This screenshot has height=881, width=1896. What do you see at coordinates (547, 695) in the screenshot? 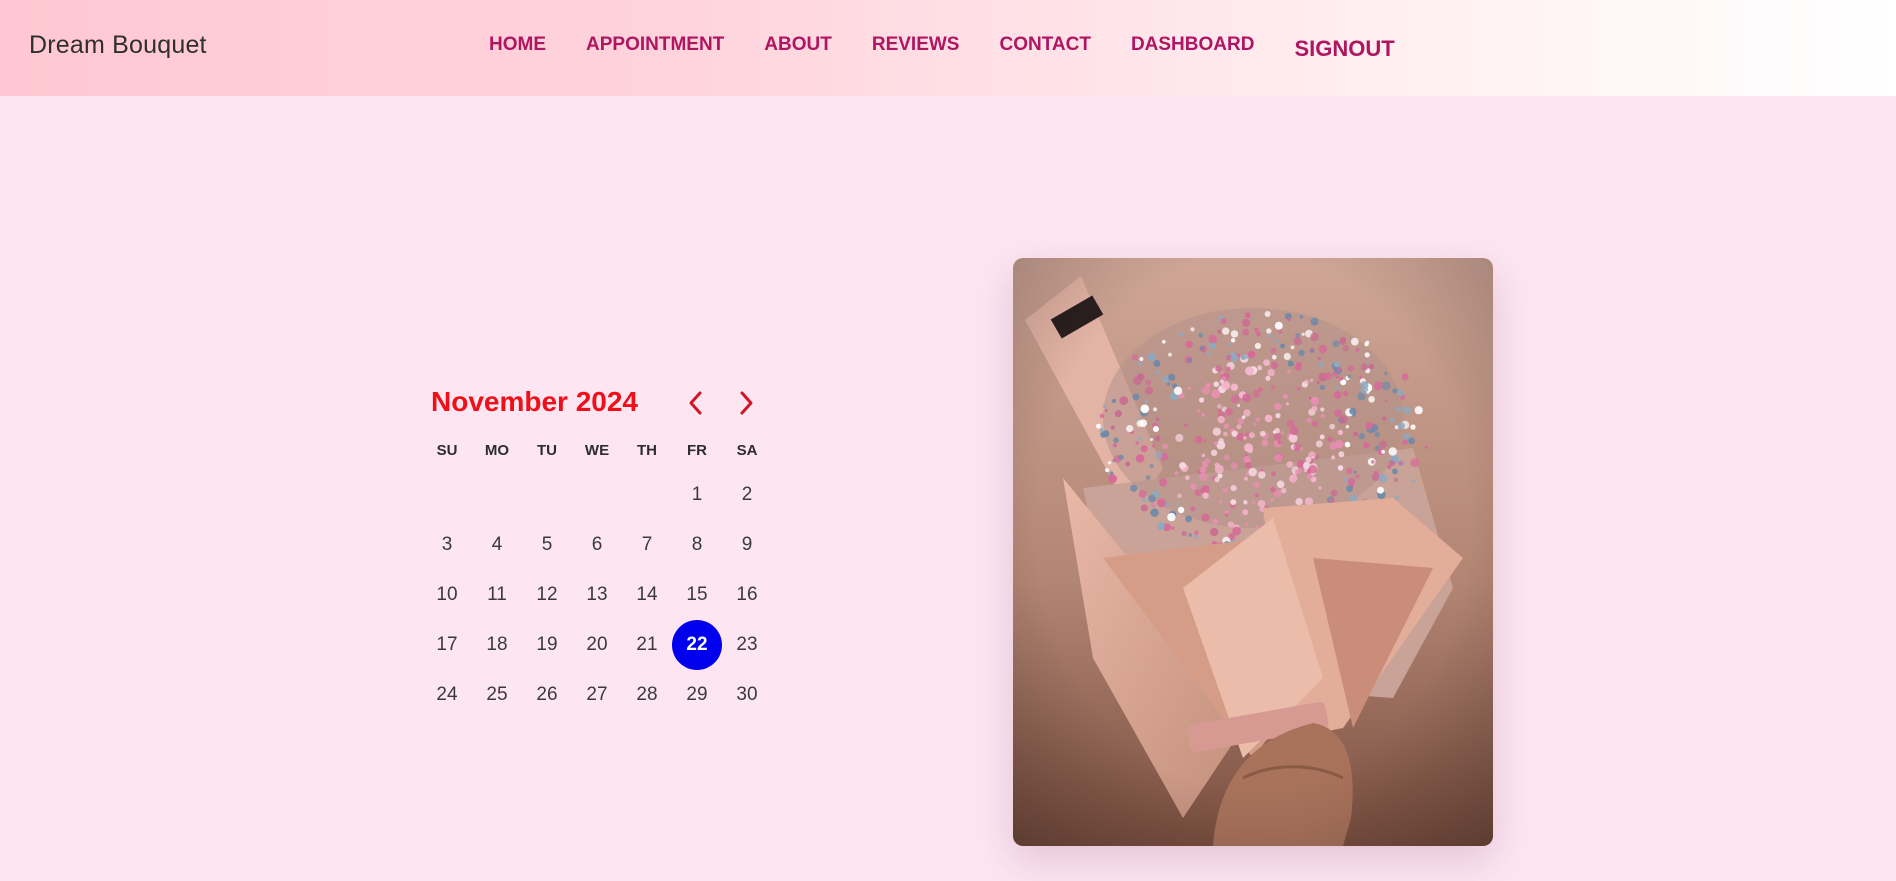
I see `calendar-day: 26` at bounding box center [547, 695].